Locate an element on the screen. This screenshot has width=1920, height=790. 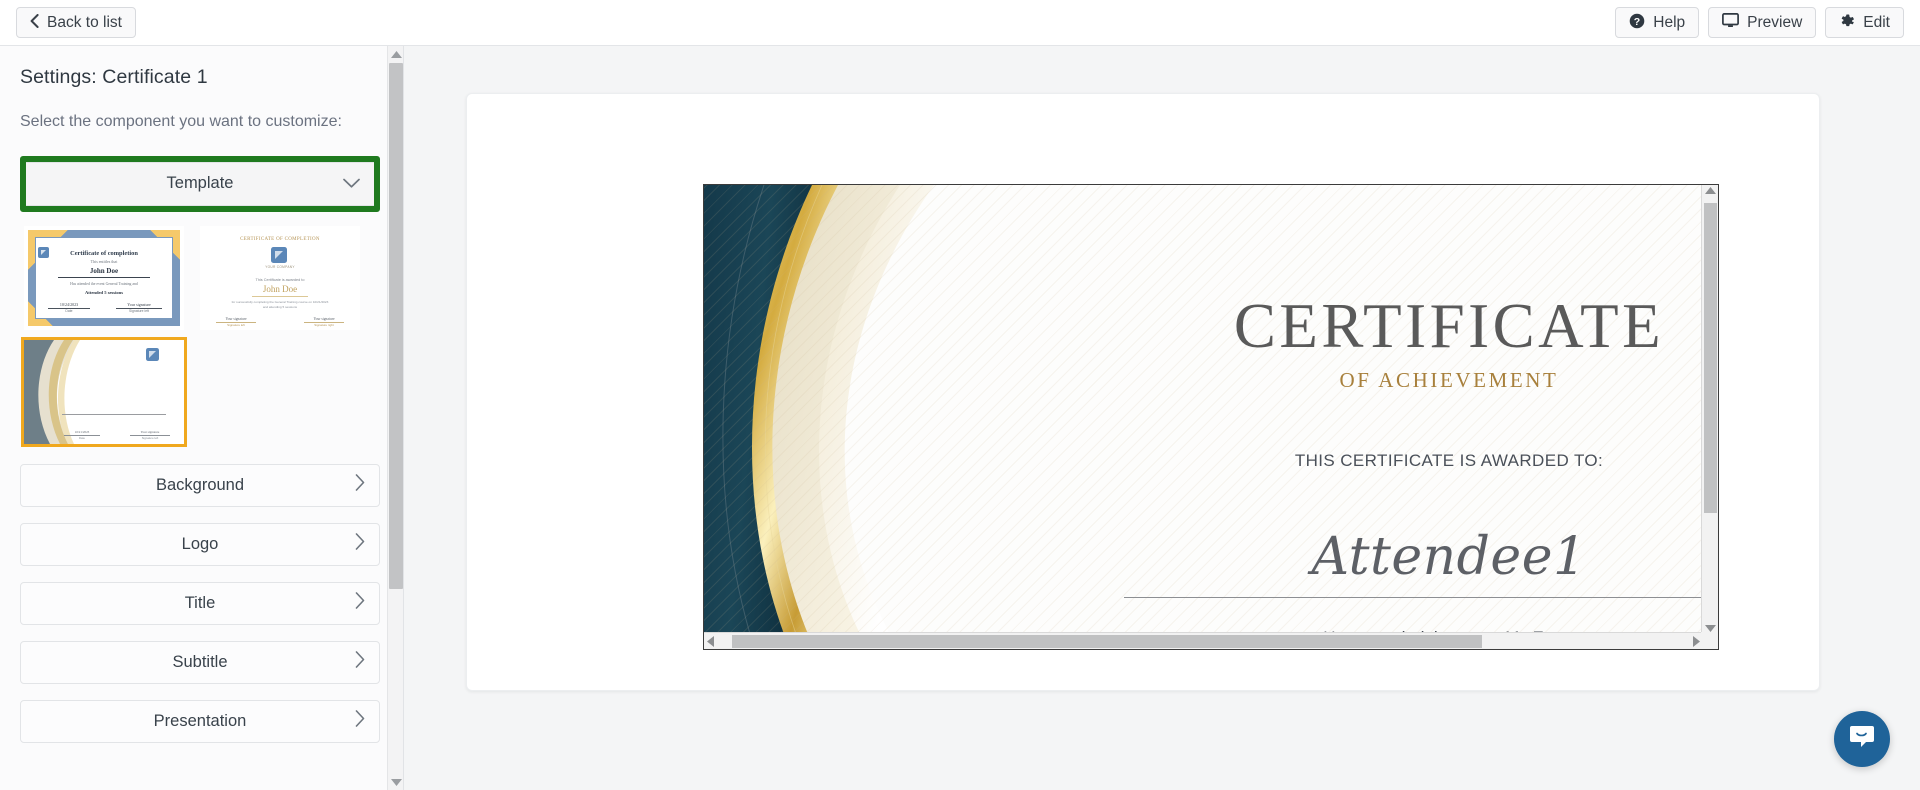
sidebar-scrollbar-thumb is located at coordinates (396, 326).